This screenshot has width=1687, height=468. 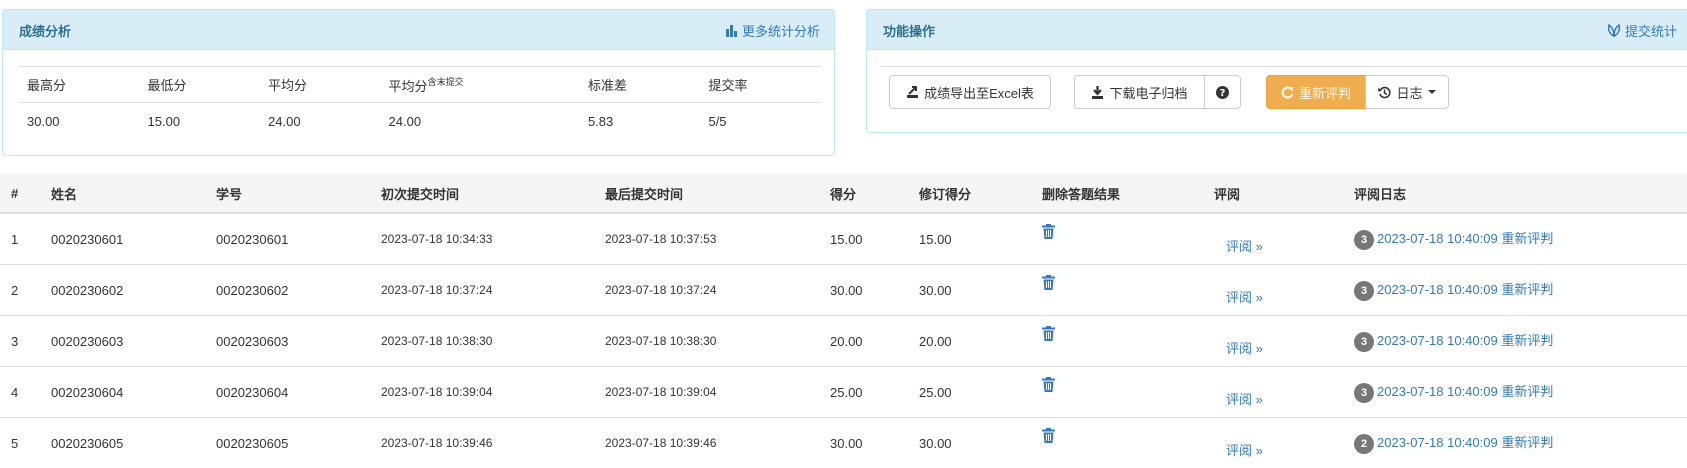 What do you see at coordinates (731, 30) in the screenshot?
I see `bar-chart-icon` at bounding box center [731, 30].